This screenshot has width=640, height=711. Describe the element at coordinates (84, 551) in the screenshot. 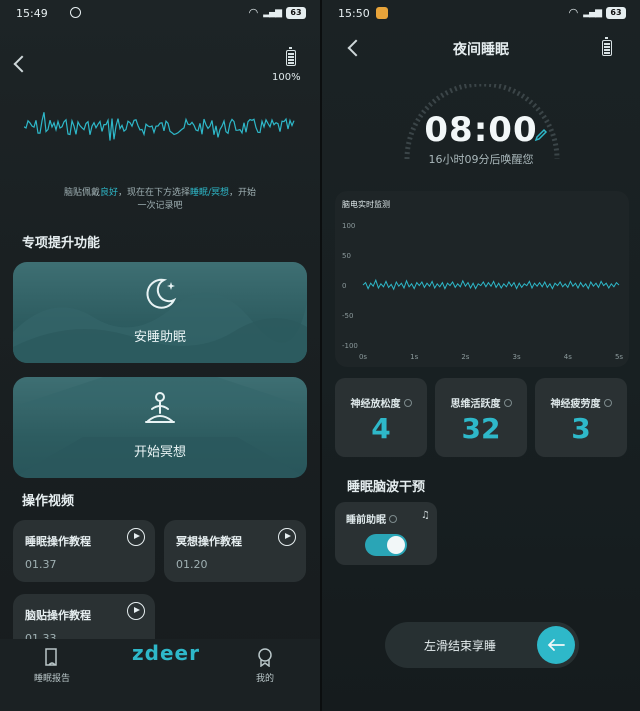

I see `video-card-sleep: 睡眠操作教程 01.37` at that location.